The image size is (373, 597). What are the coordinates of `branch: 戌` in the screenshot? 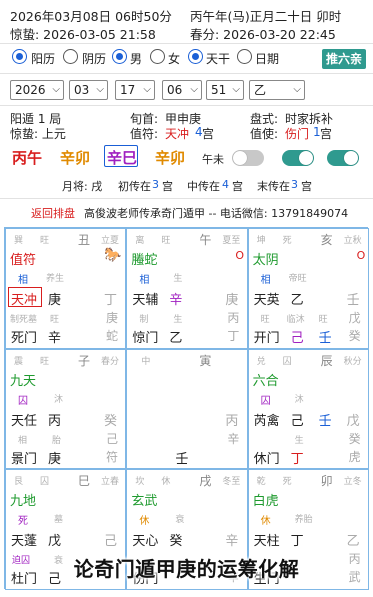 It's located at (205, 481).